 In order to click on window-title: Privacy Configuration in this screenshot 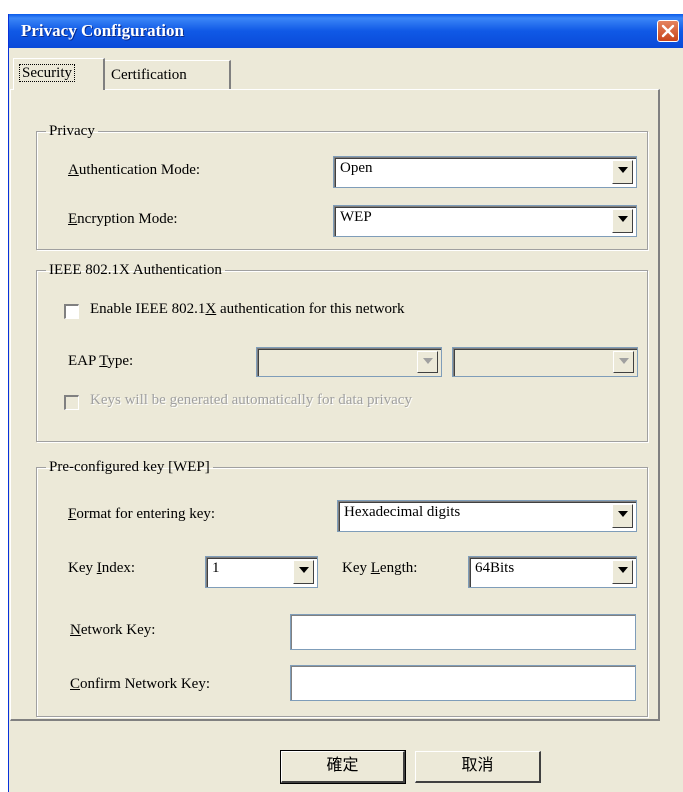, I will do `click(102, 30)`.